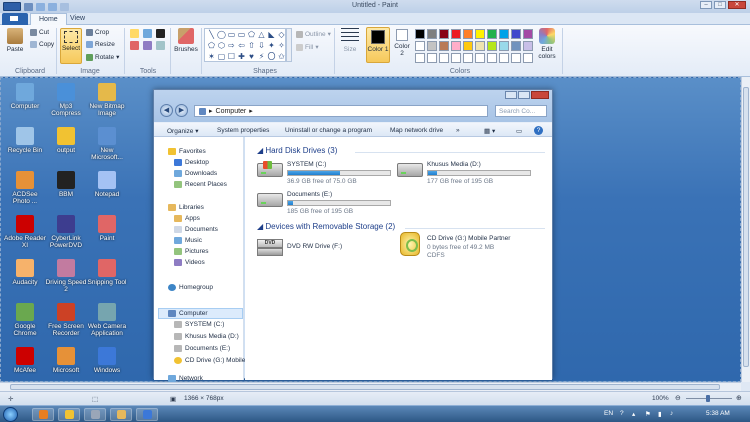 Image resolution: width=750 pixels, height=422 pixels. What do you see at coordinates (160, 45) in the screenshot?
I see `magnifier-icon` at bounding box center [160, 45].